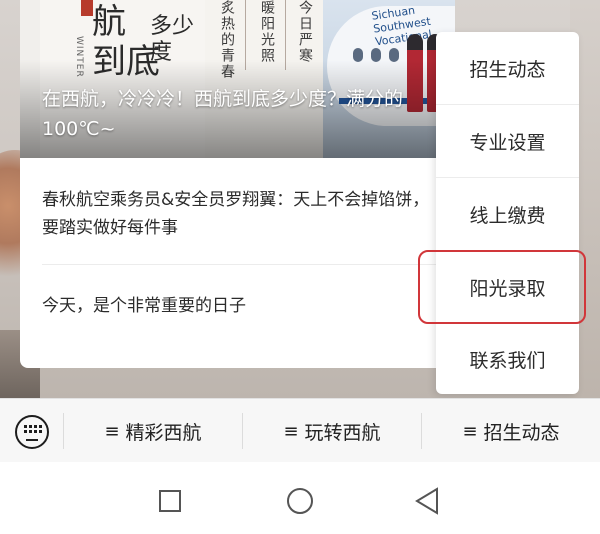 Image resolution: width=600 pixels, height=534 pixels. I want to click on tab-highlights: ≡ 精彩西航, so click(153, 431).